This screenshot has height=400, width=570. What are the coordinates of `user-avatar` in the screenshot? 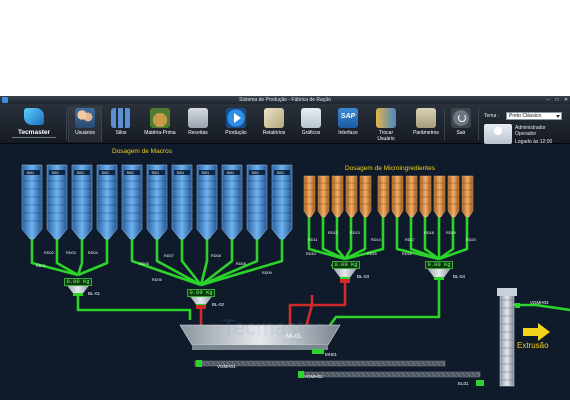 It's located at (498, 134).